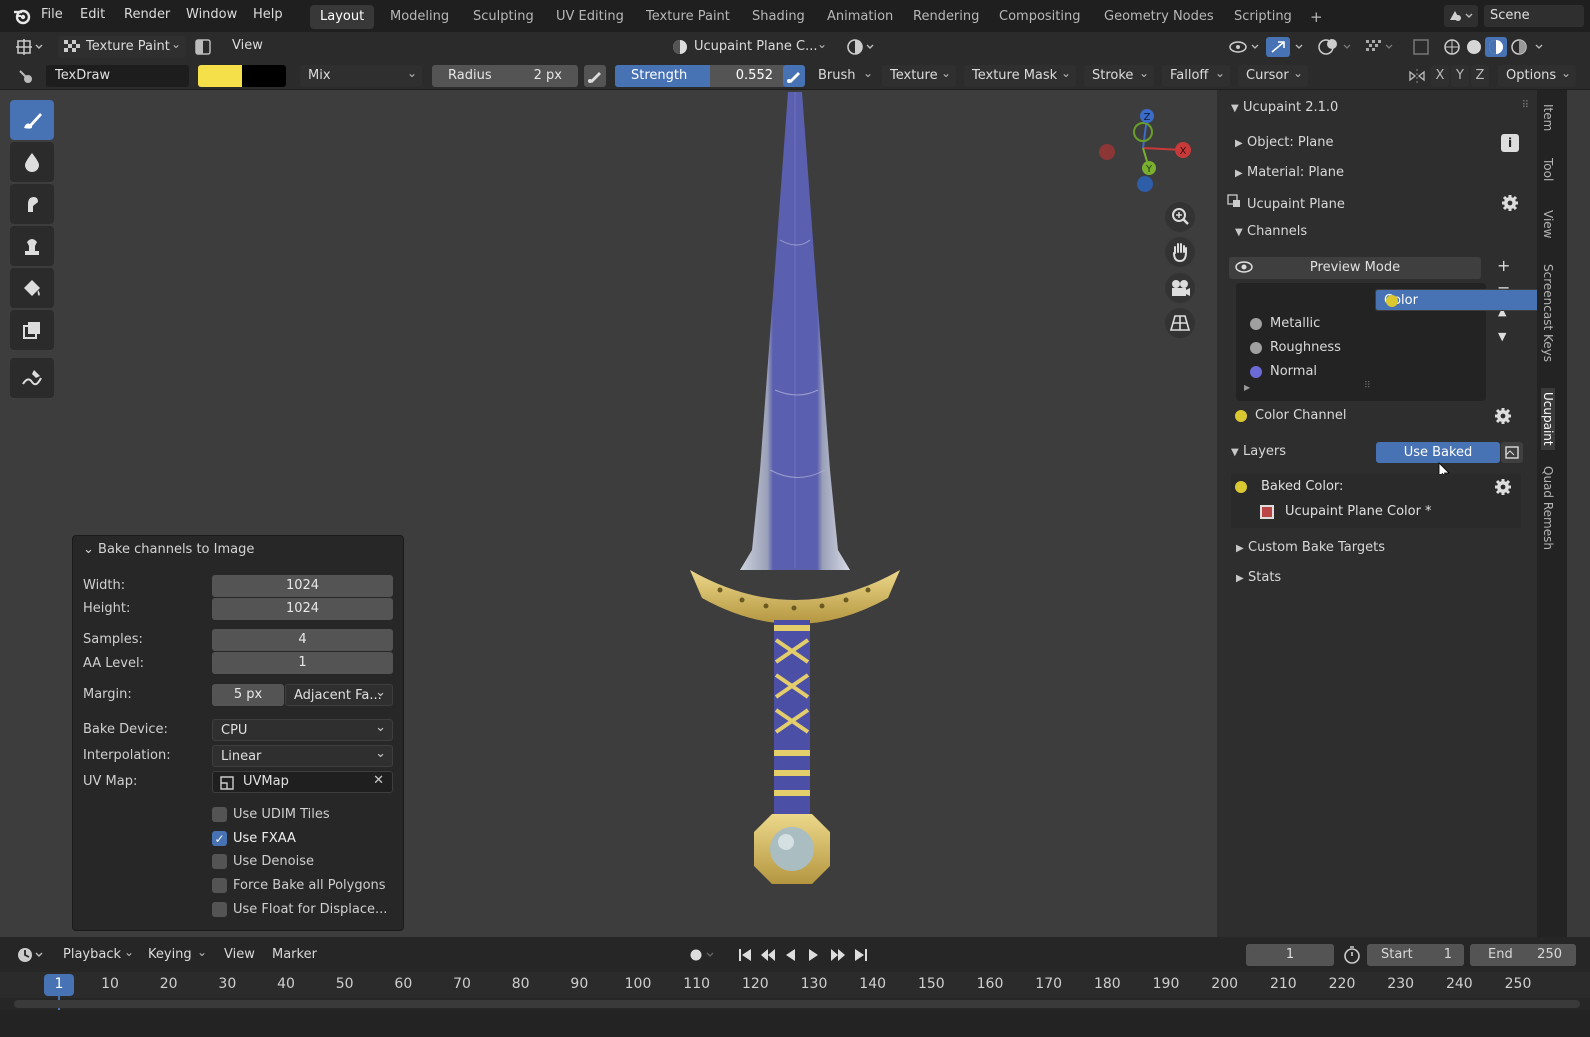 The image size is (1590, 1037). I want to click on tab-view: View, so click(1548, 224).